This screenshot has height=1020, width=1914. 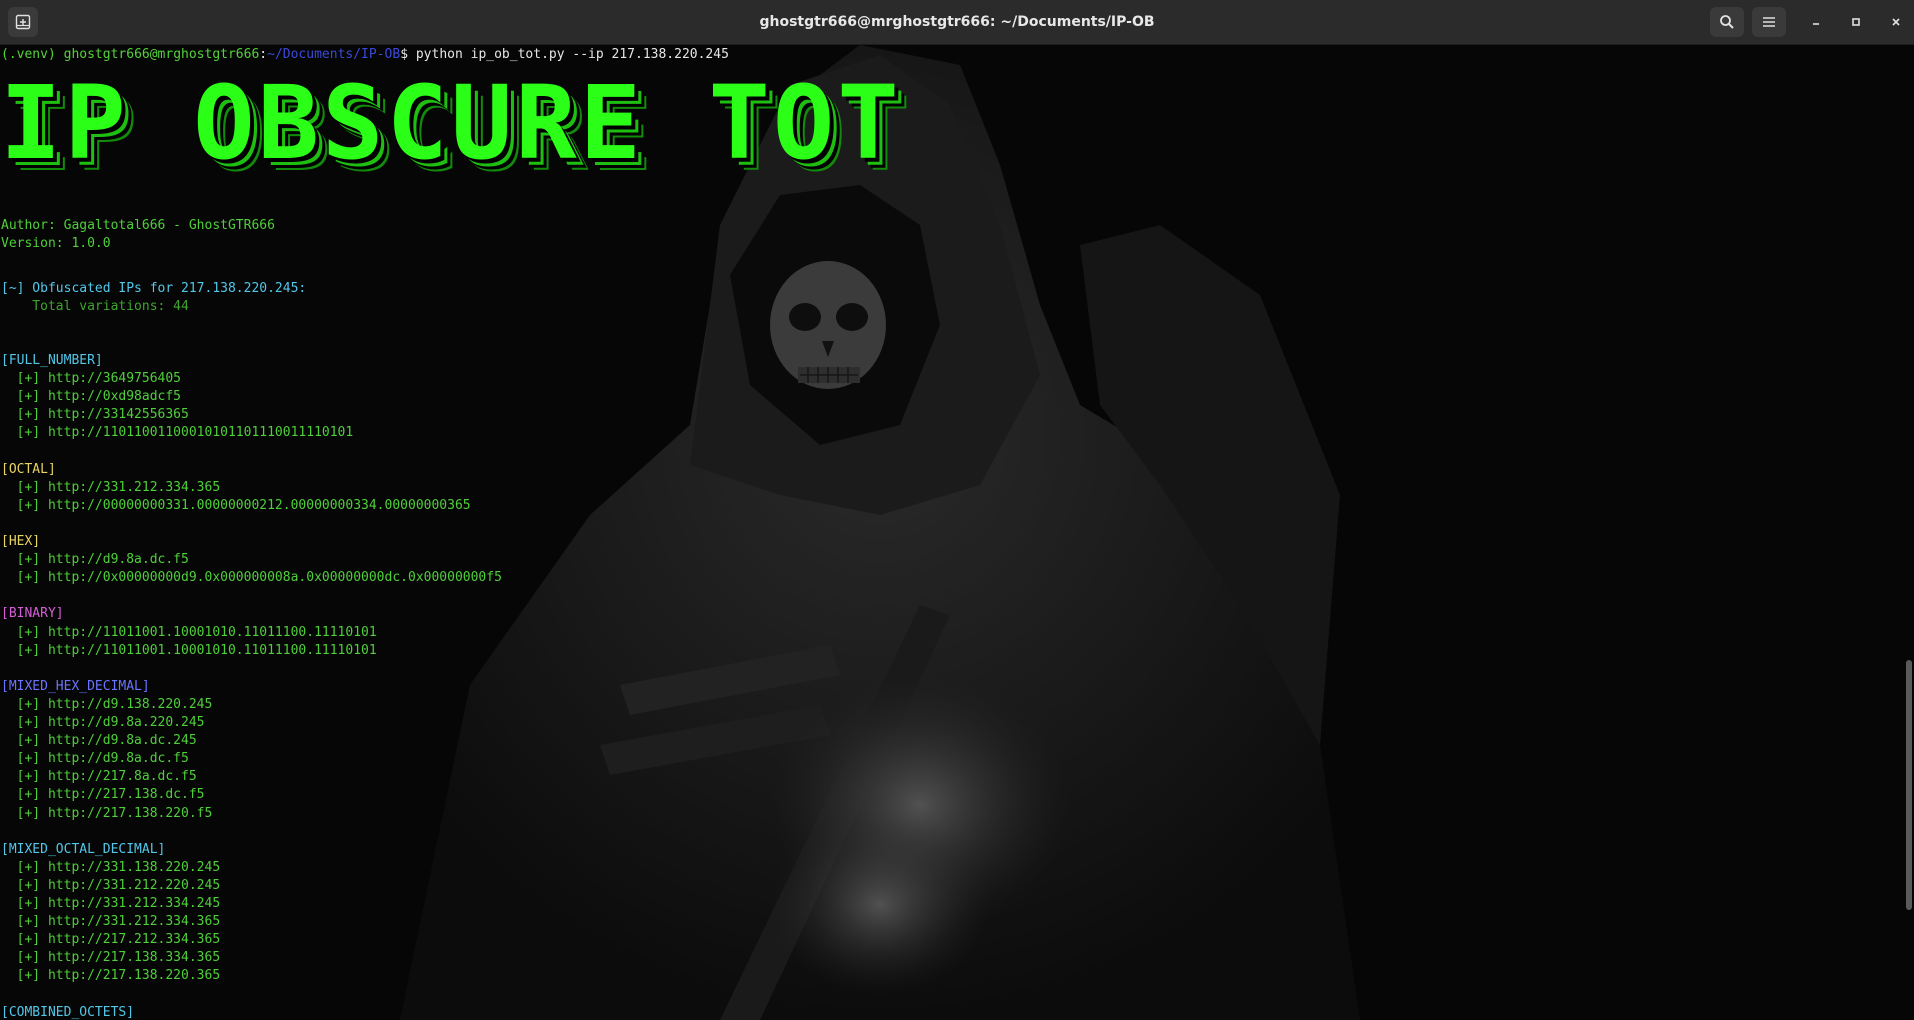 What do you see at coordinates (1909, 532) in the screenshot?
I see `scrollbar` at bounding box center [1909, 532].